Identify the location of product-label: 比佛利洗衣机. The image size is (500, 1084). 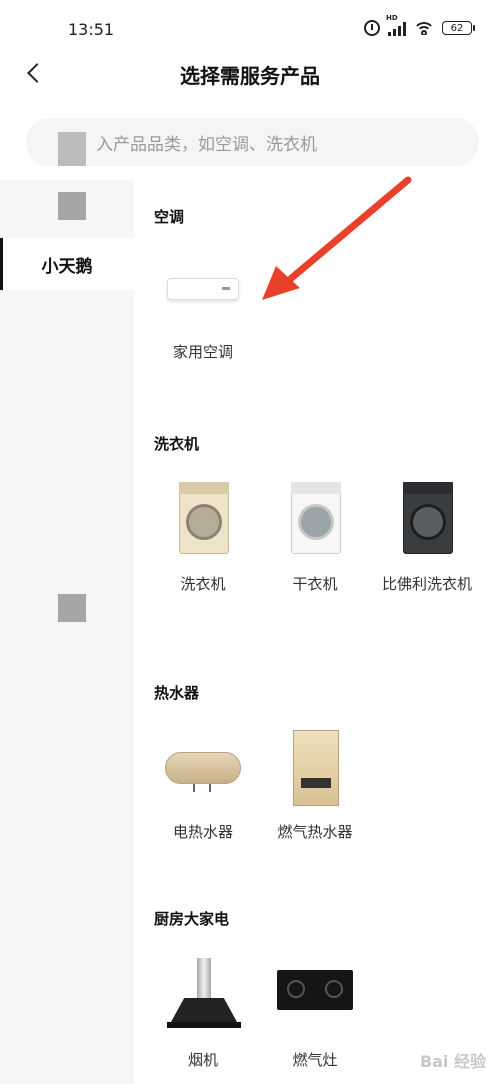
(426, 584).